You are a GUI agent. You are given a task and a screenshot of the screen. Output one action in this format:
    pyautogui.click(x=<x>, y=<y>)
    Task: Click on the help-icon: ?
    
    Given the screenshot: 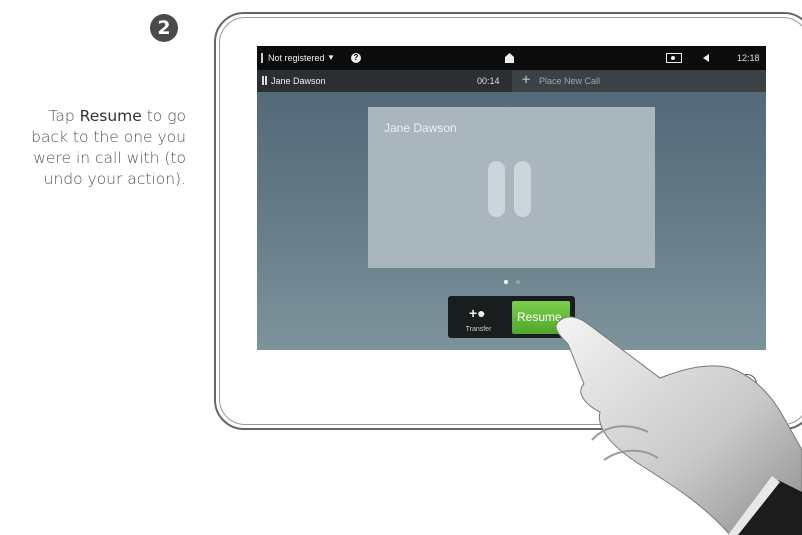 What is the action you would take?
    pyautogui.click(x=356, y=58)
    